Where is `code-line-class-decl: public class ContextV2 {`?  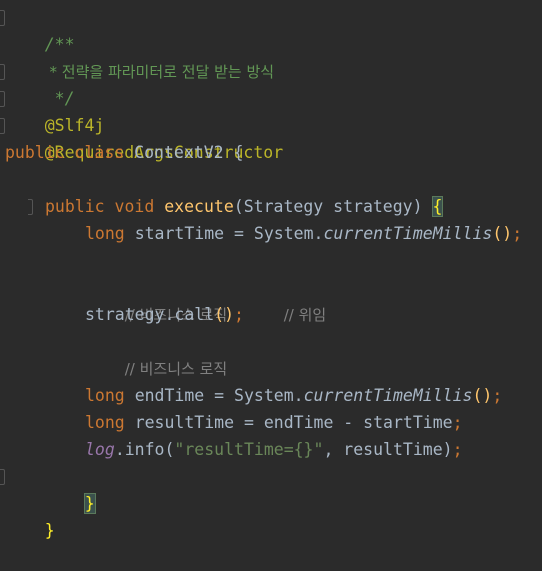 code-line-class-decl: public class ContextV2 { is located at coordinates (124, 152).